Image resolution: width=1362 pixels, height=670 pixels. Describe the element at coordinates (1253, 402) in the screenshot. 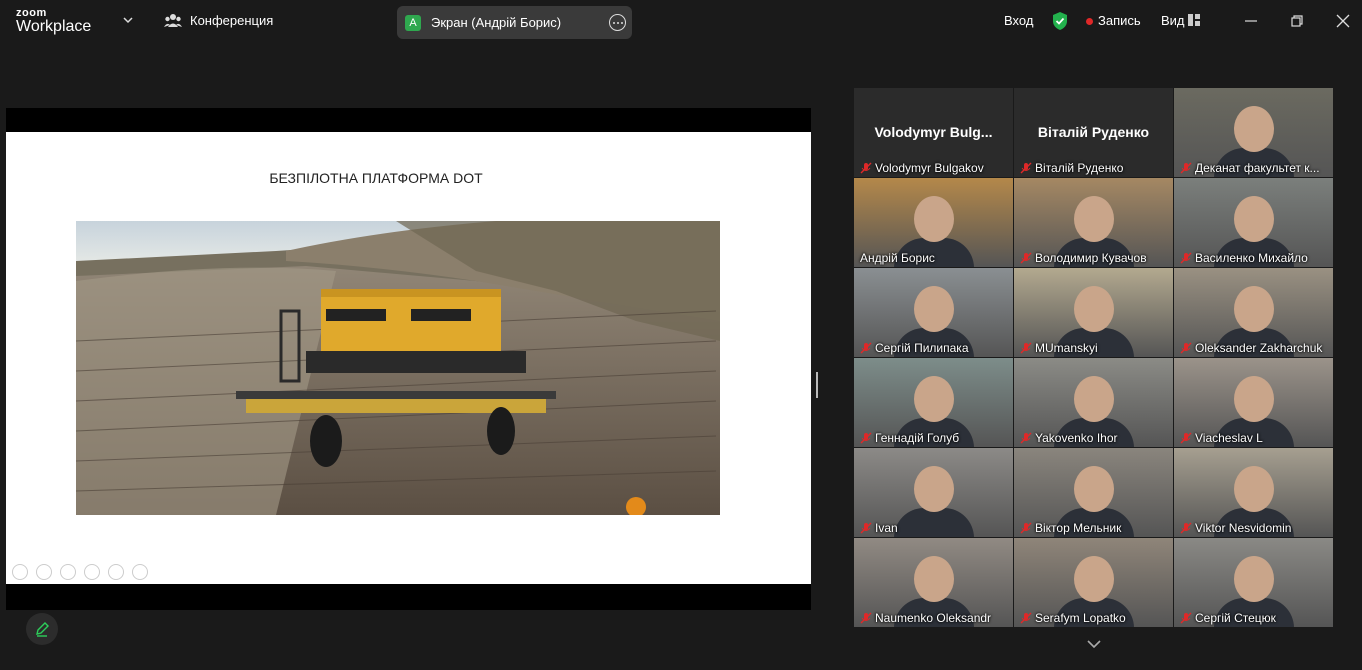

I see `participant-tile: Viacheslav L` at that location.